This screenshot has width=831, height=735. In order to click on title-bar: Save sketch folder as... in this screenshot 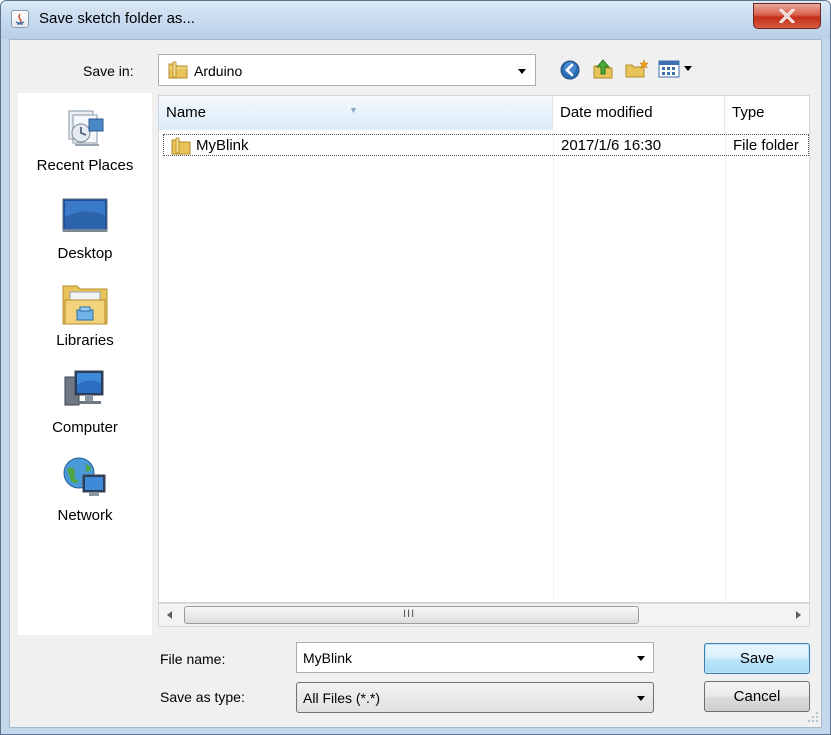, I will do `click(415, 20)`.